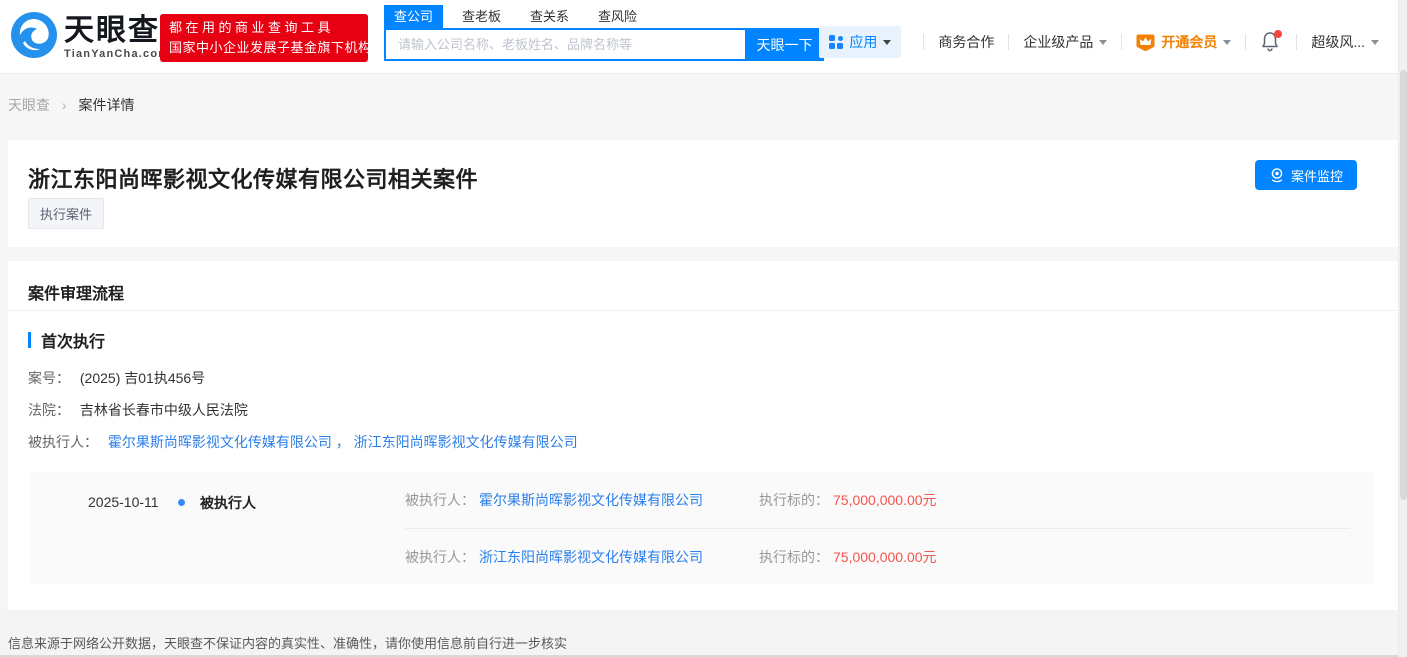 This screenshot has height=657, width=1407. What do you see at coordinates (73, 342) in the screenshot?
I see `stage-title: 首次执行` at bounding box center [73, 342].